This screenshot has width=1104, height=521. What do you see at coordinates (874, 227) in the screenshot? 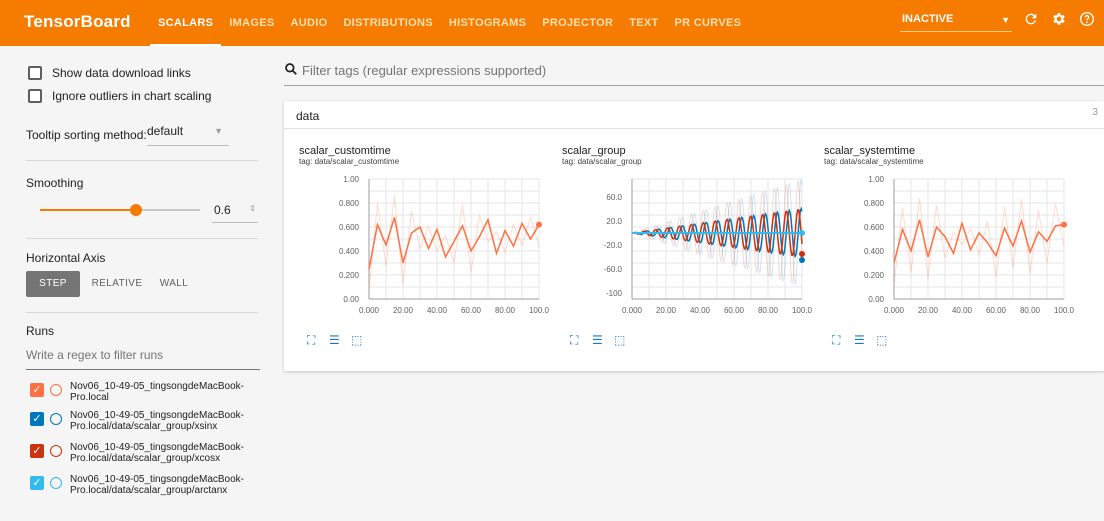
I see `y-tick-label: 0.600` at bounding box center [874, 227].